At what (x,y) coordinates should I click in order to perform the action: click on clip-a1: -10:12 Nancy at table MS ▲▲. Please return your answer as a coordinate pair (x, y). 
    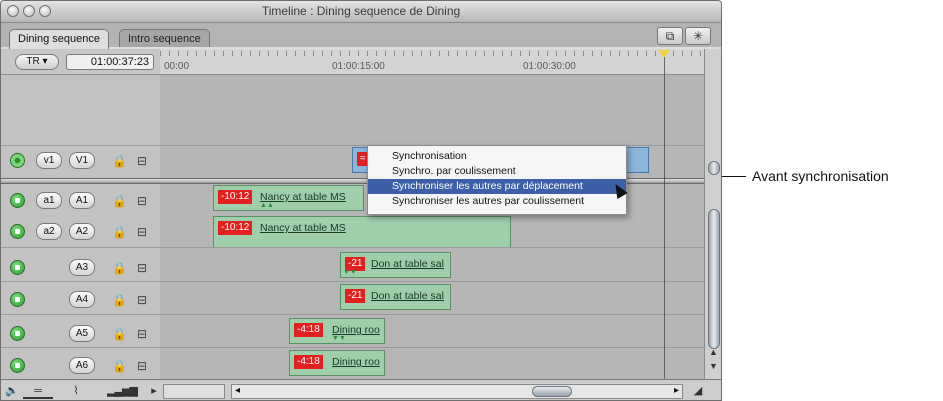
    Looking at the image, I should click on (288, 198).